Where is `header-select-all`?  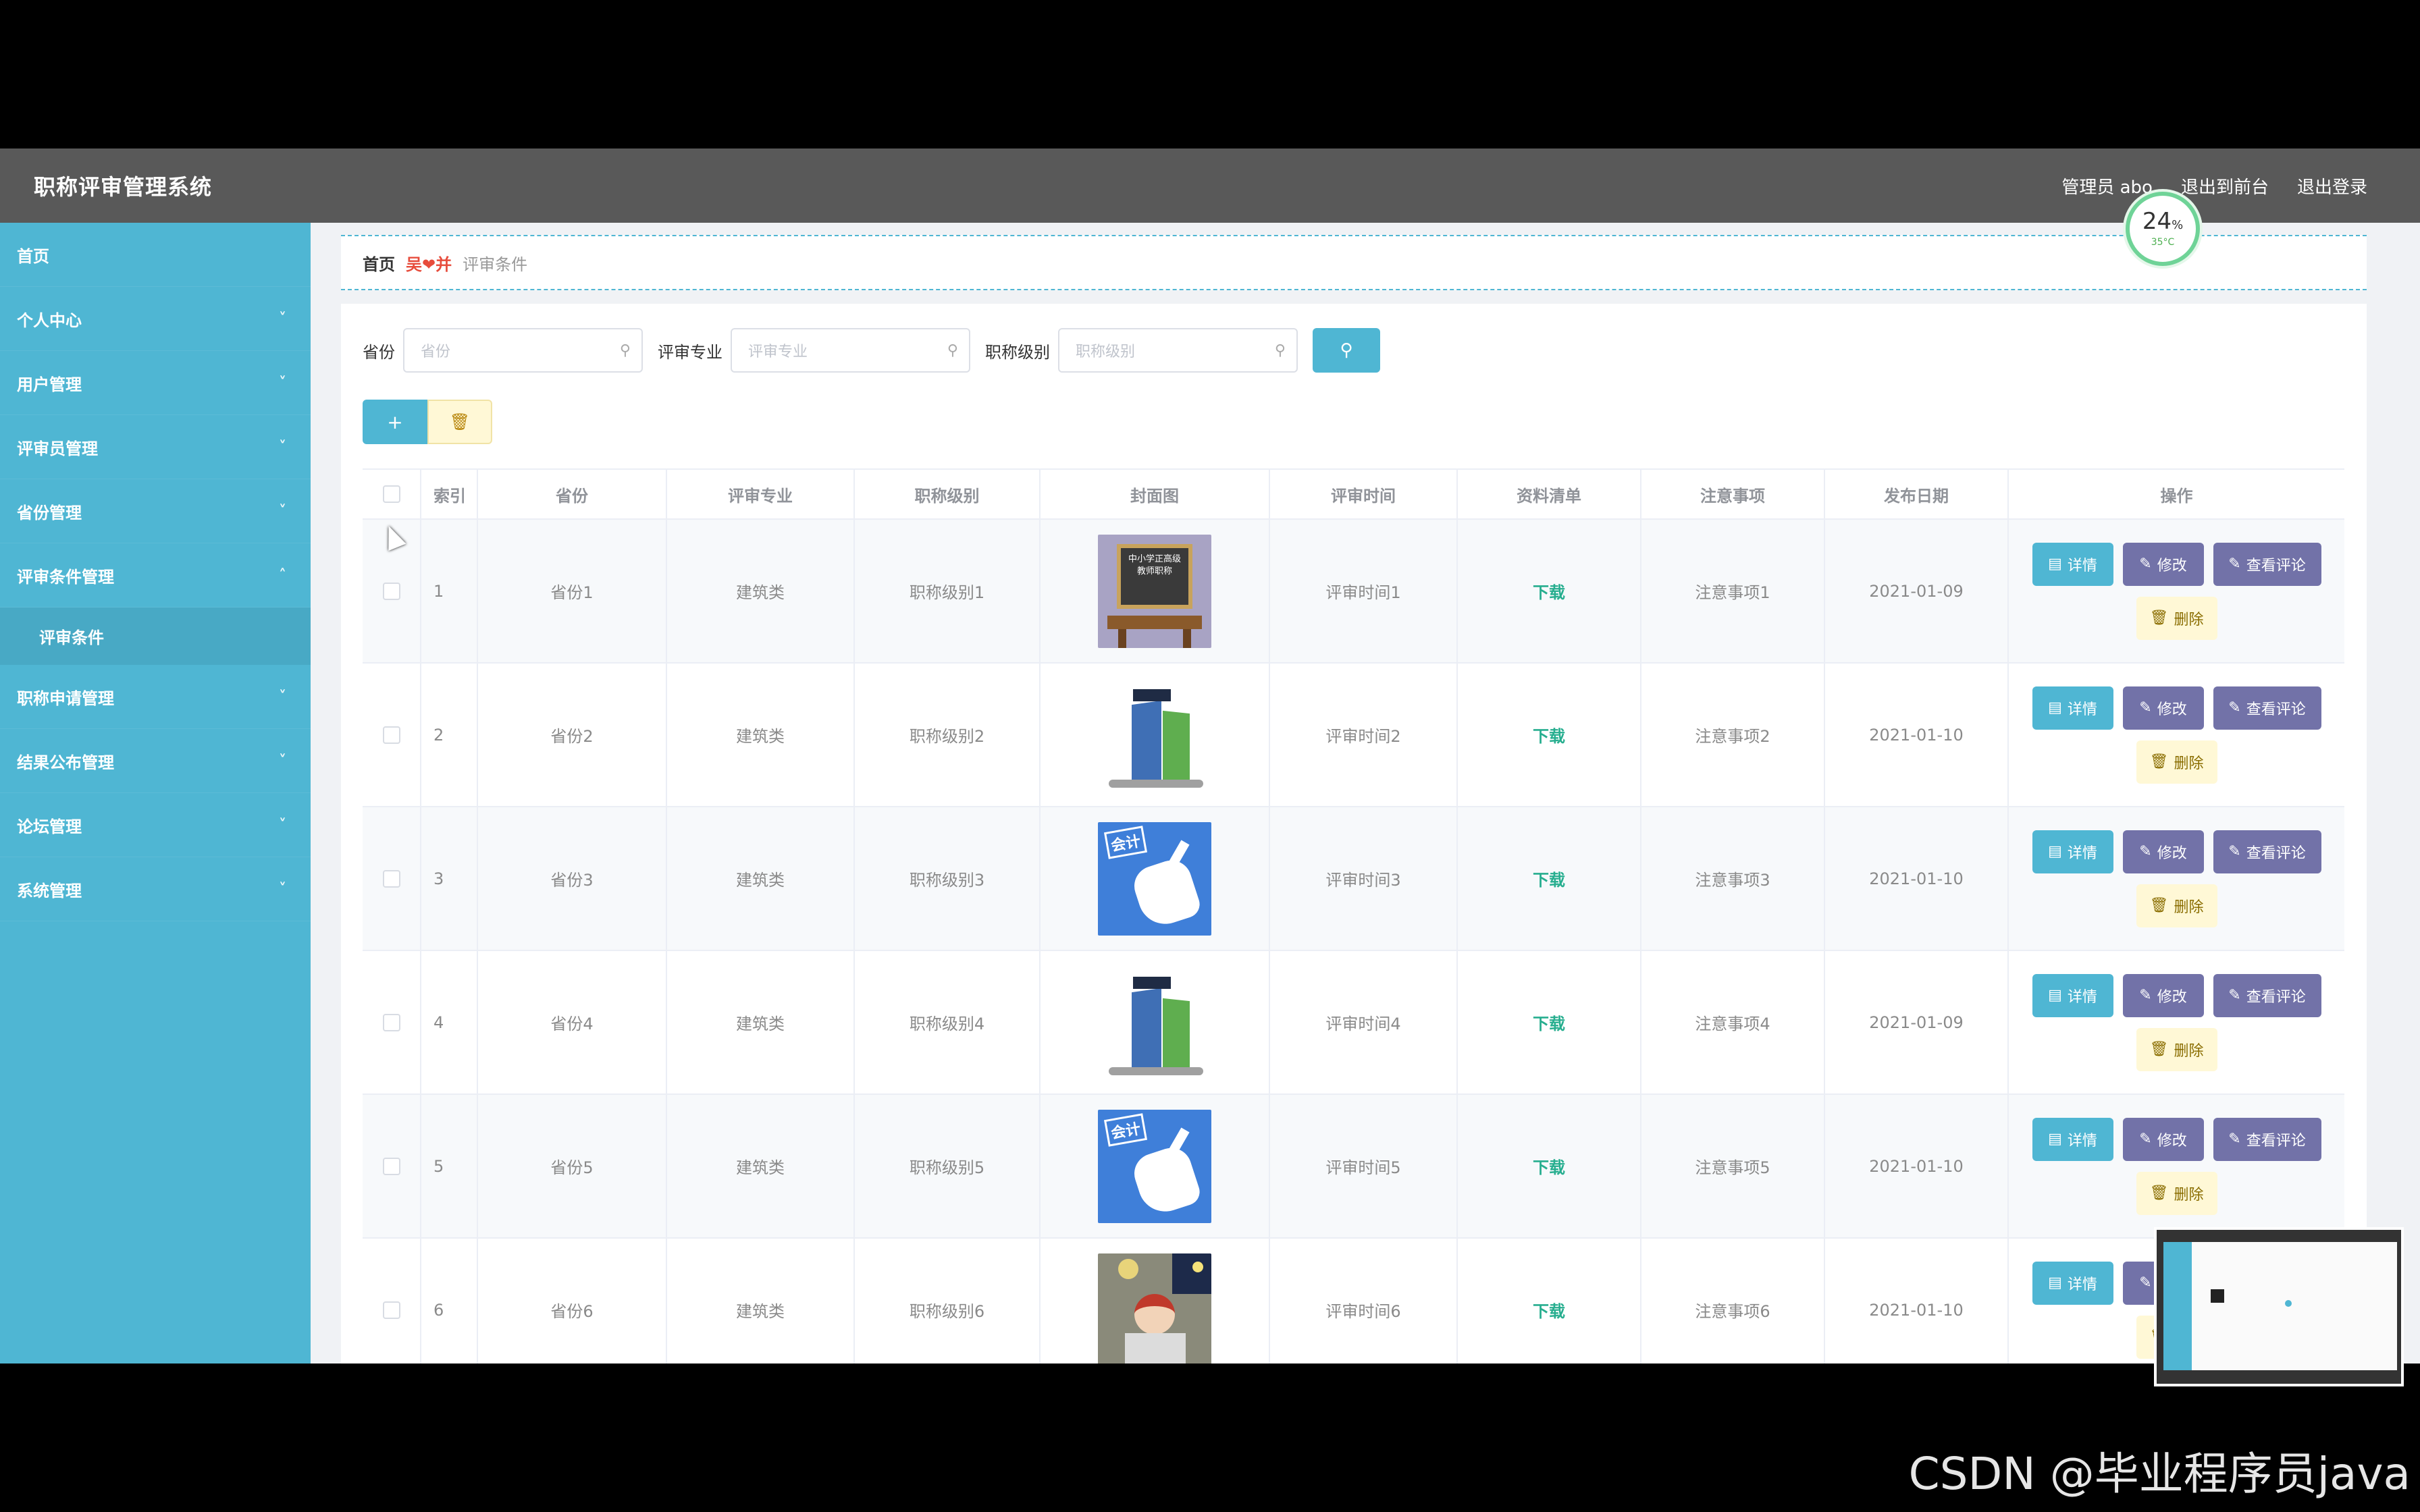
header-select-all is located at coordinates (392, 494).